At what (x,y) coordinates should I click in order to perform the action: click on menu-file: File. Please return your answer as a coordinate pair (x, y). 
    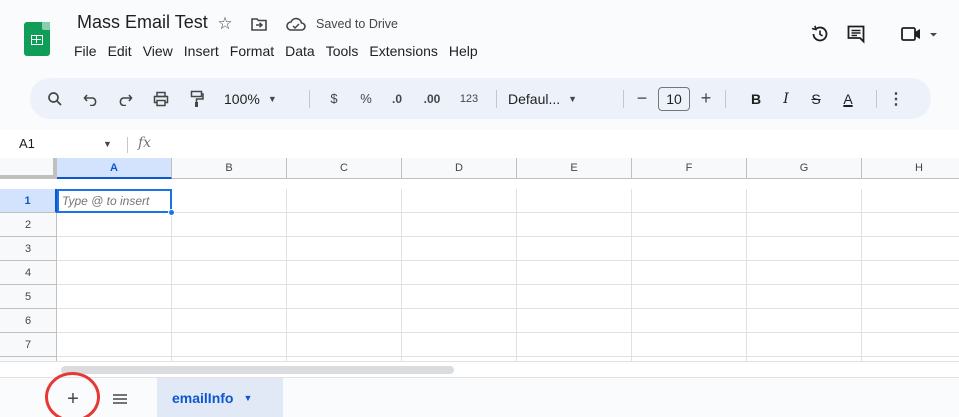
    Looking at the image, I should click on (85, 51).